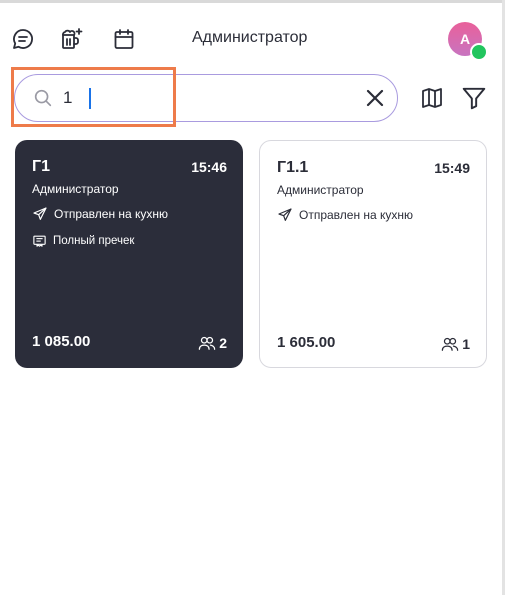 This screenshot has width=505, height=595. I want to click on search-input, so click(203, 98).